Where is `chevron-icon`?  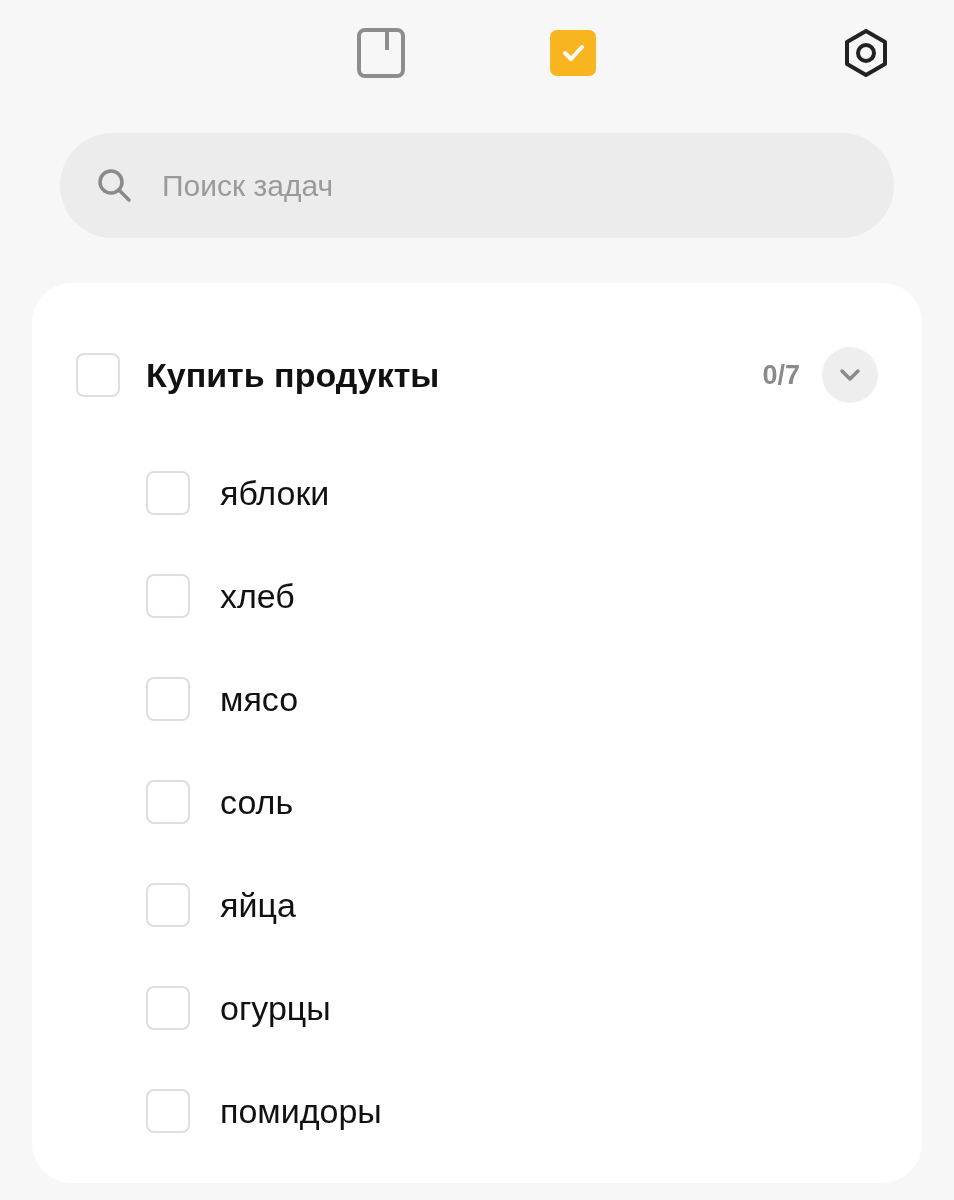
chevron-icon is located at coordinates (850, 375).